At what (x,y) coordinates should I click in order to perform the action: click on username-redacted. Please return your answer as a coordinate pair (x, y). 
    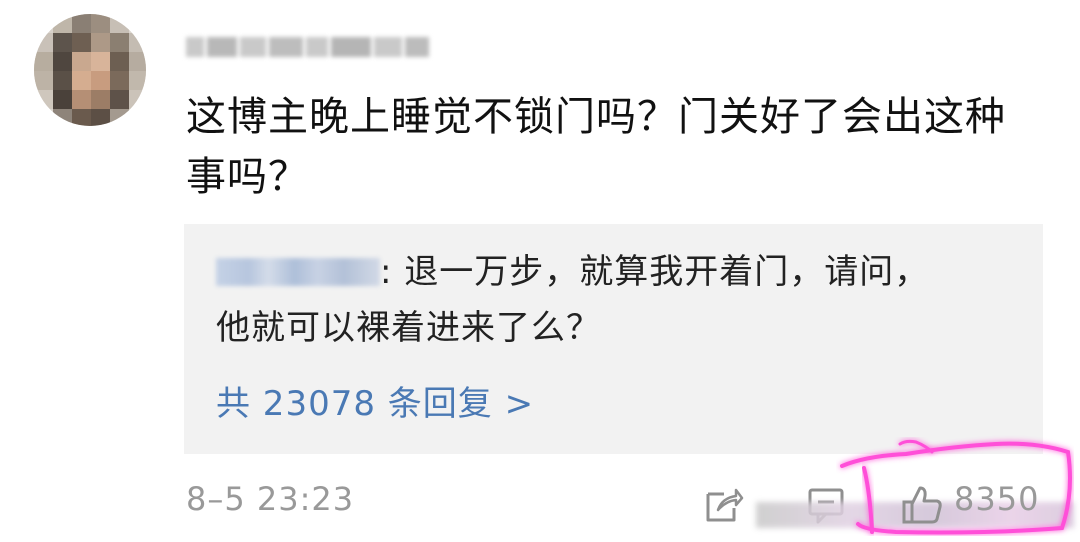
    Looking at the image, I should click on (310, 47).